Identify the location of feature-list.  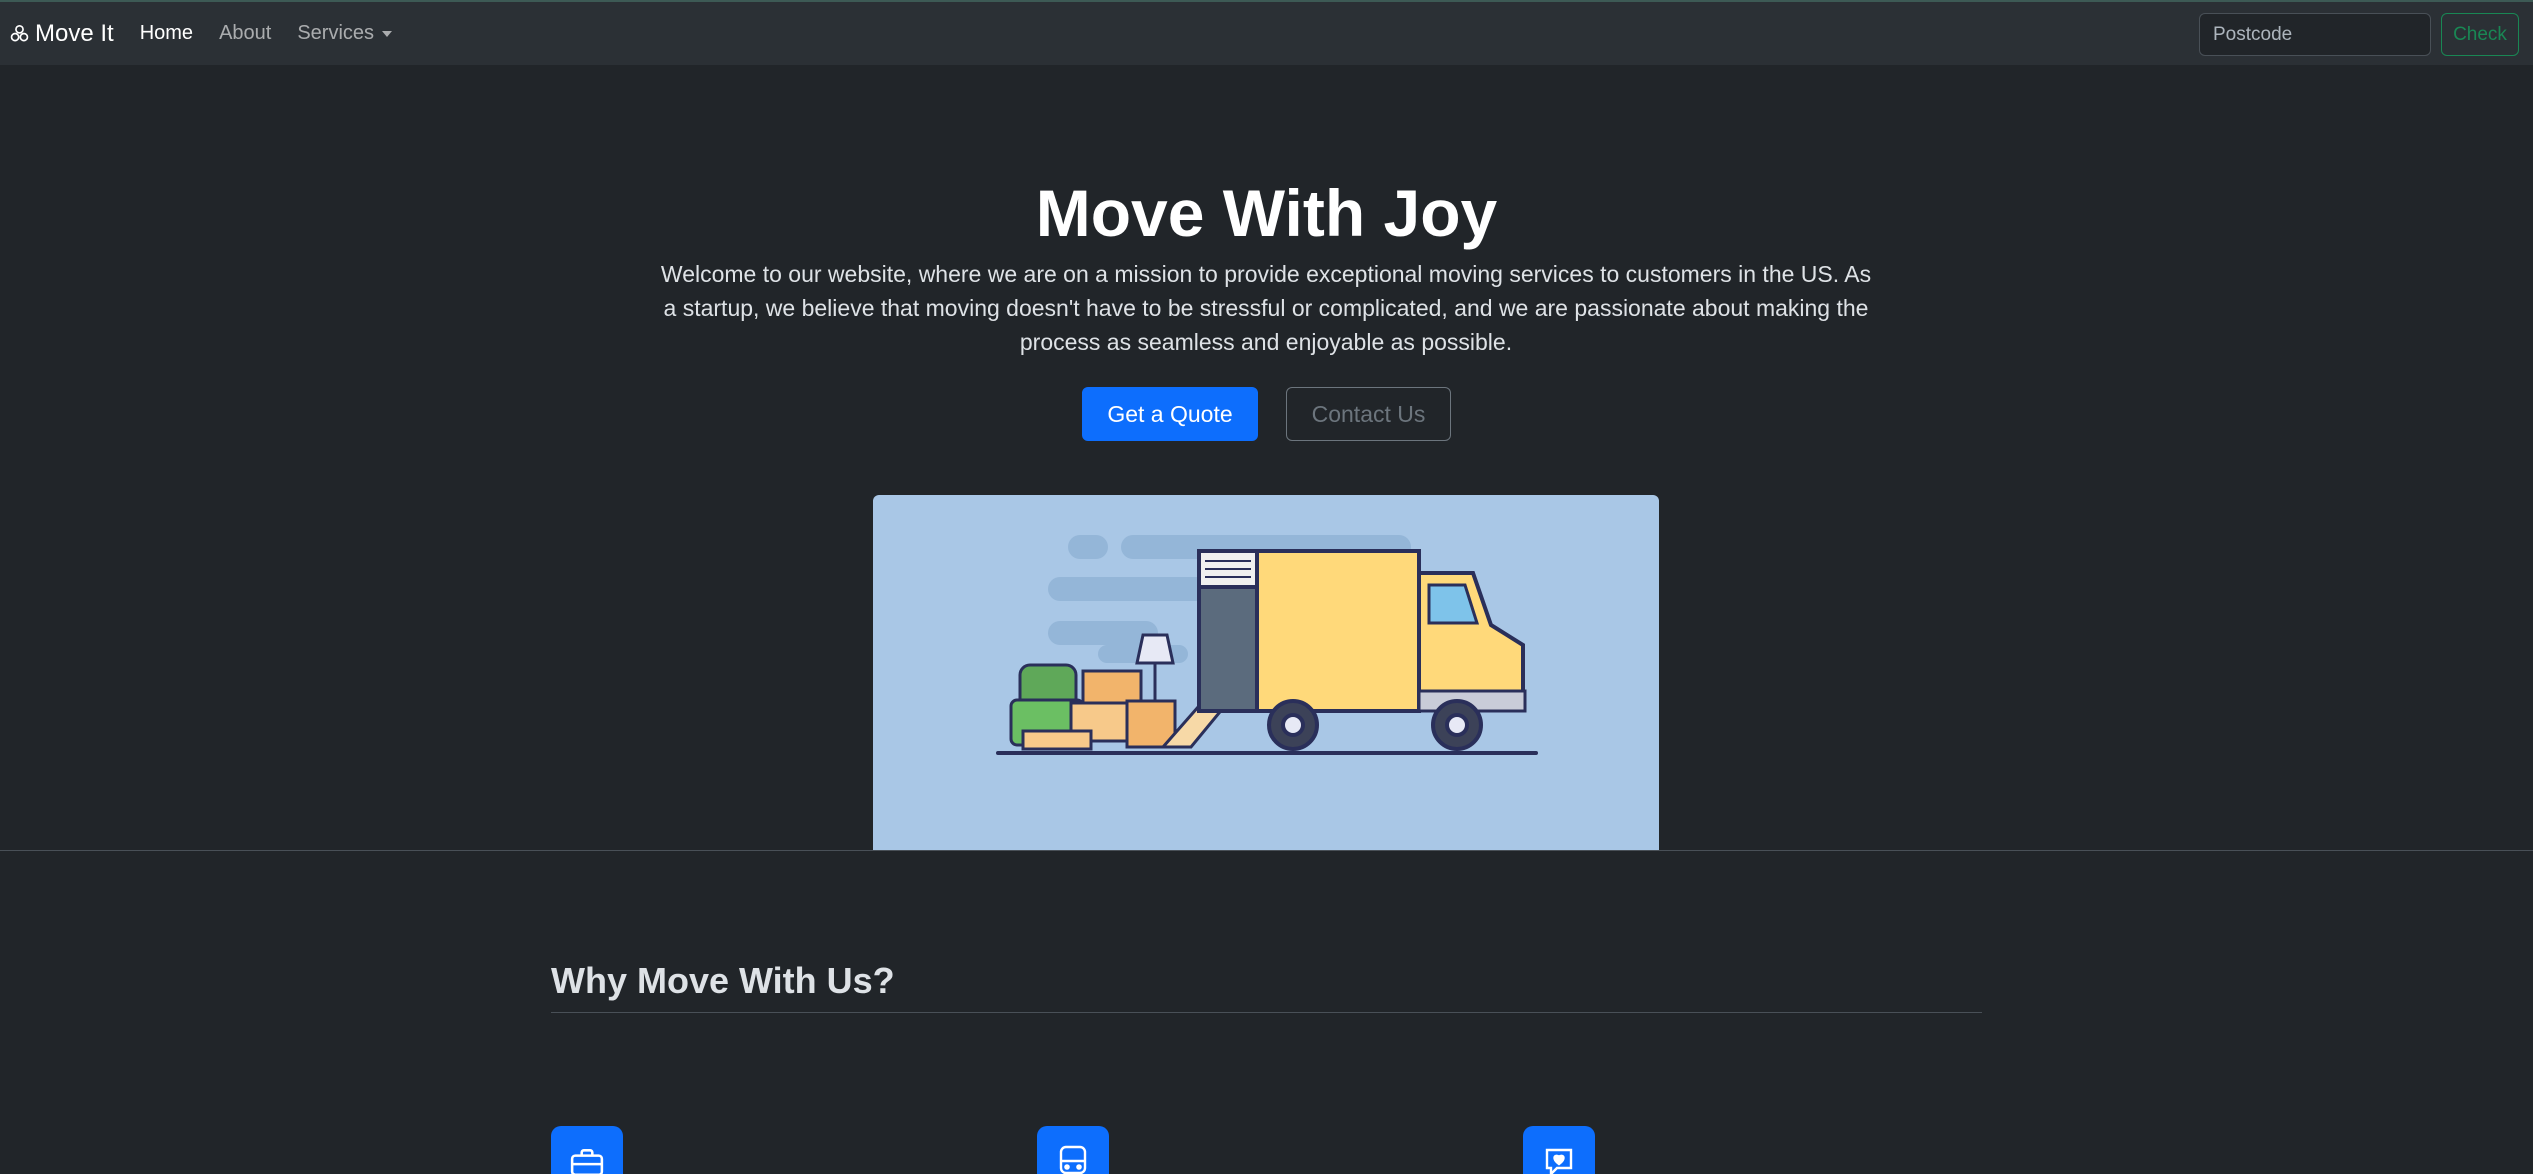
(1266, 1093).